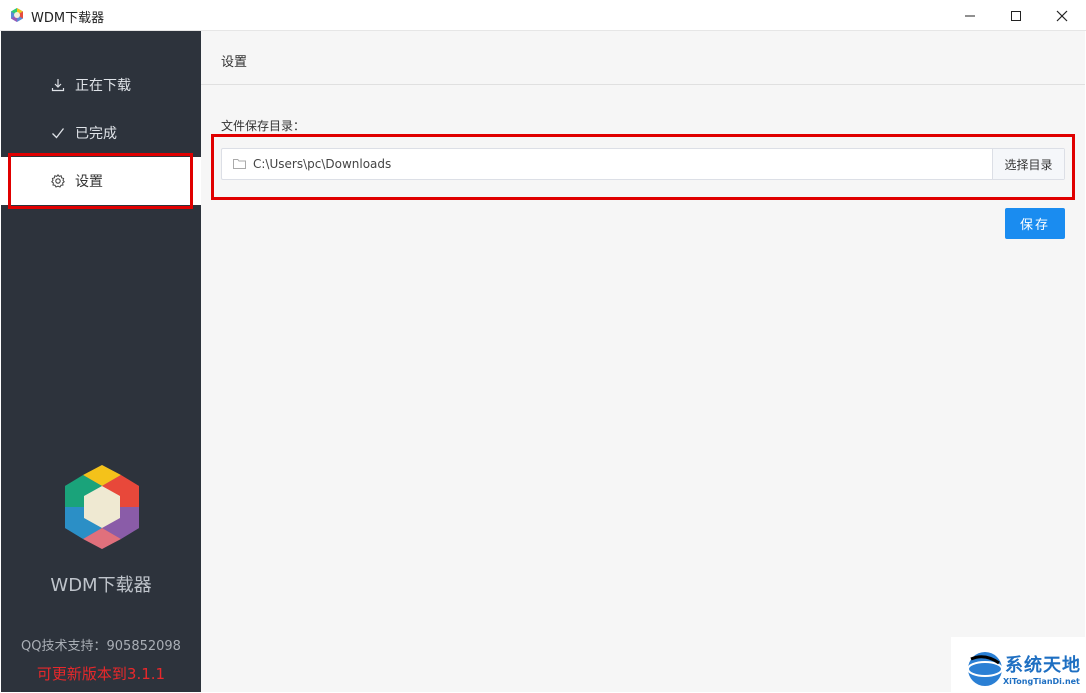  I want to click on minimize-icon, so click(970, 15).